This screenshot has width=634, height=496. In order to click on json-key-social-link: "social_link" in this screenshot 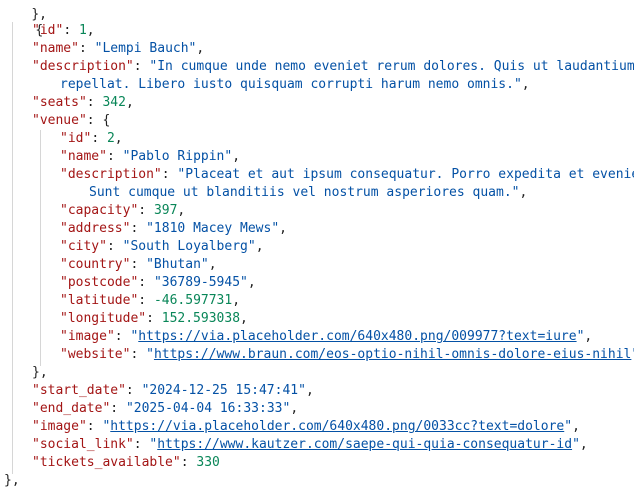, I will do `click(83, 444)`.